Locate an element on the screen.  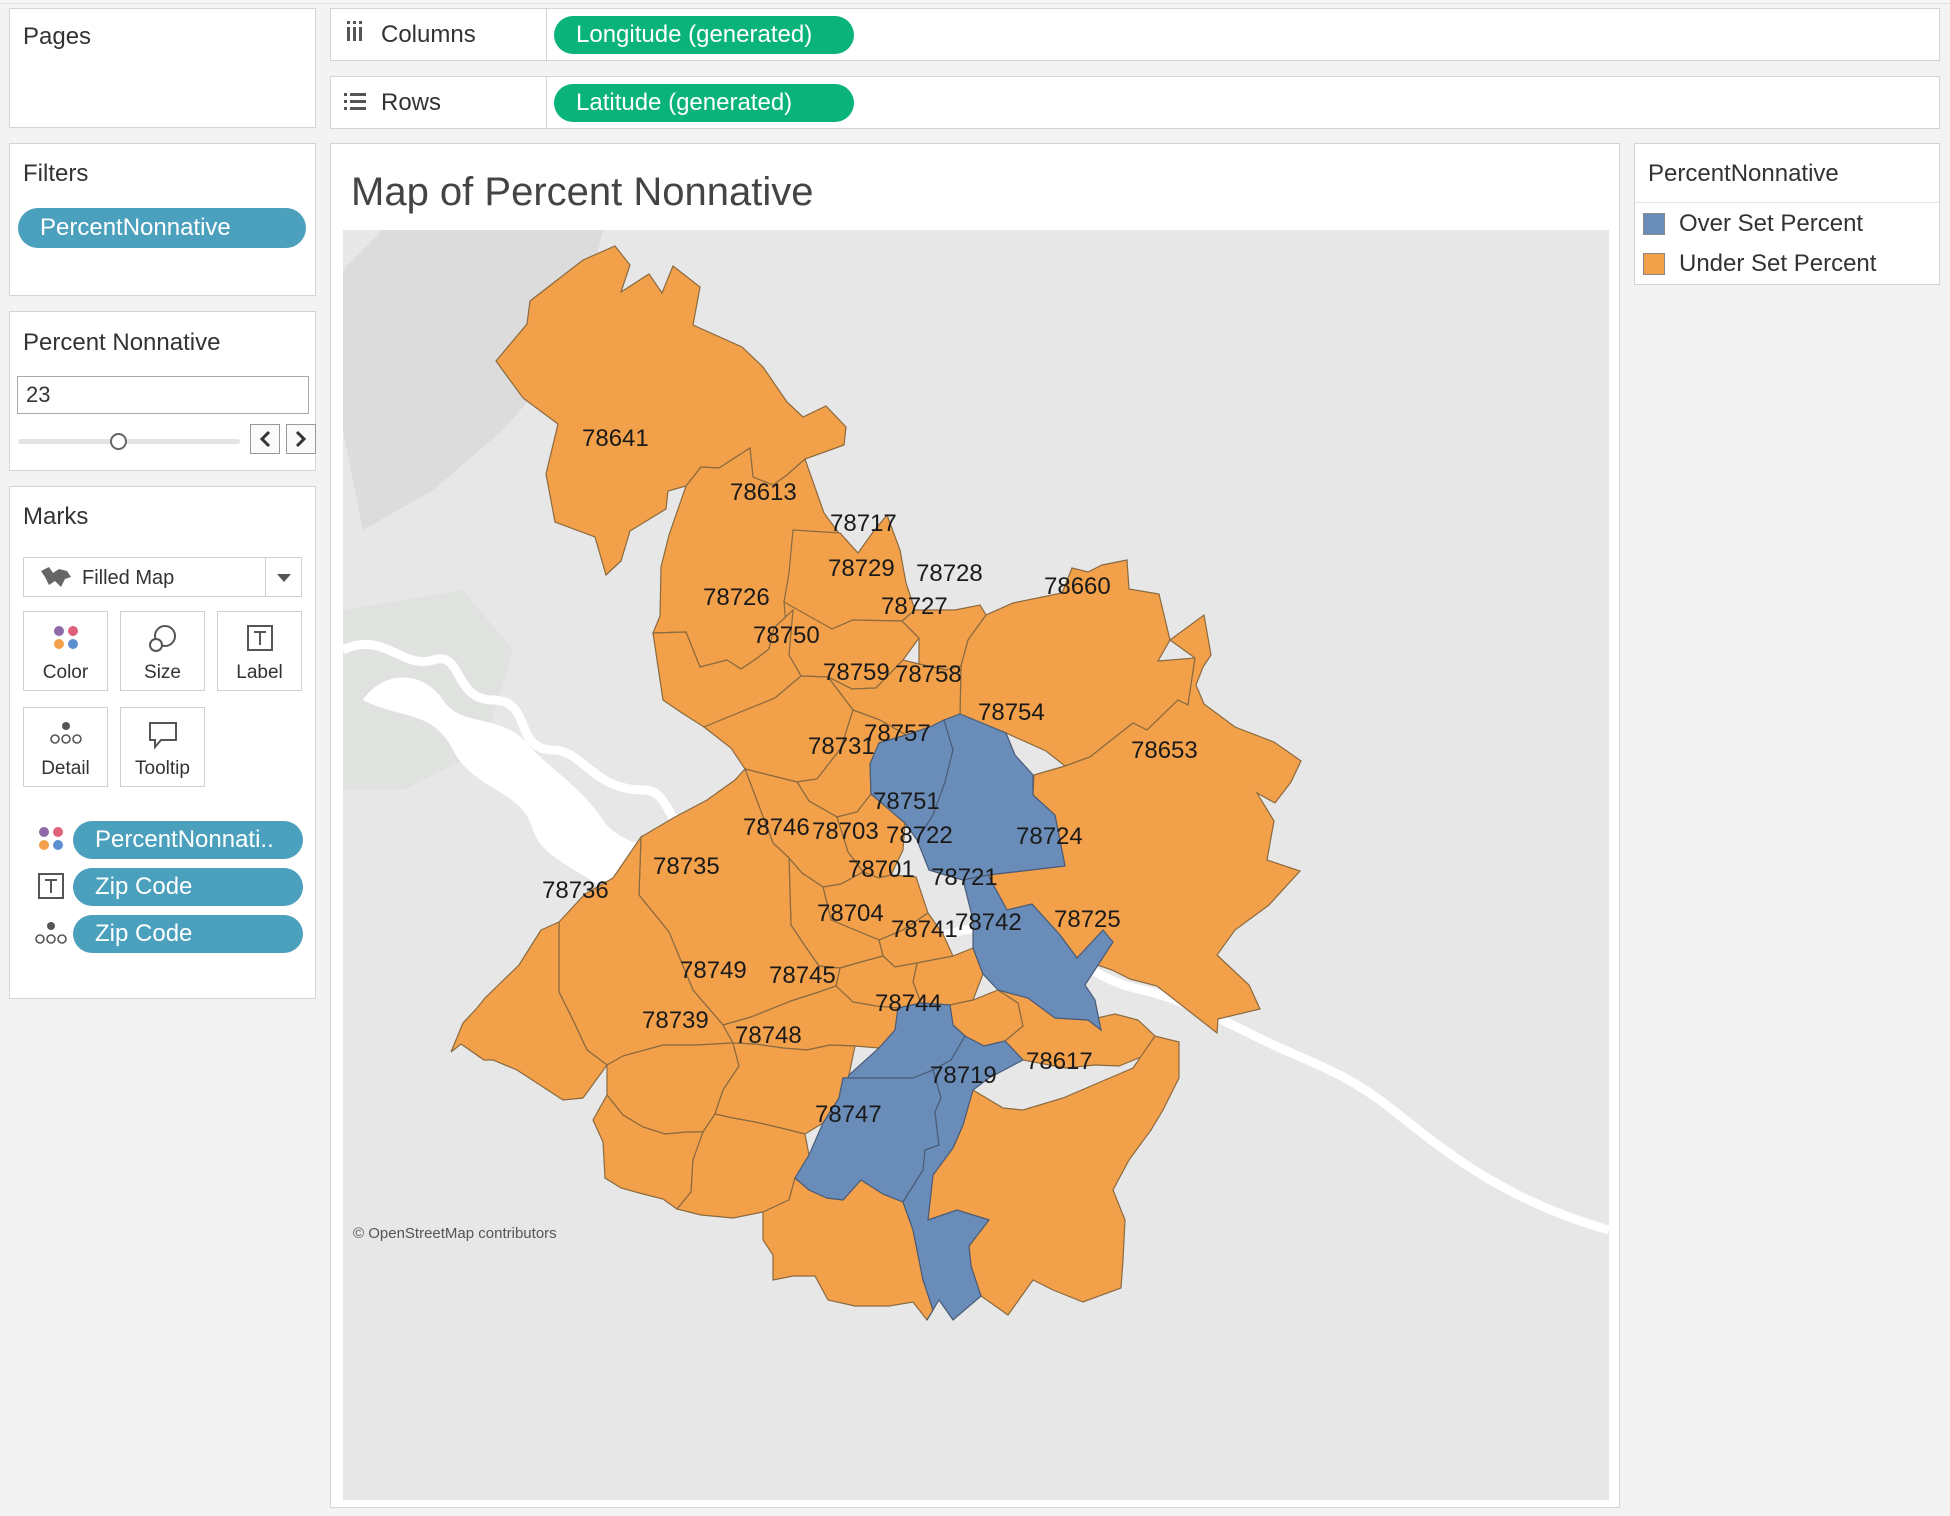
zip-label: 78660 is located at coordinates (1077, 586).